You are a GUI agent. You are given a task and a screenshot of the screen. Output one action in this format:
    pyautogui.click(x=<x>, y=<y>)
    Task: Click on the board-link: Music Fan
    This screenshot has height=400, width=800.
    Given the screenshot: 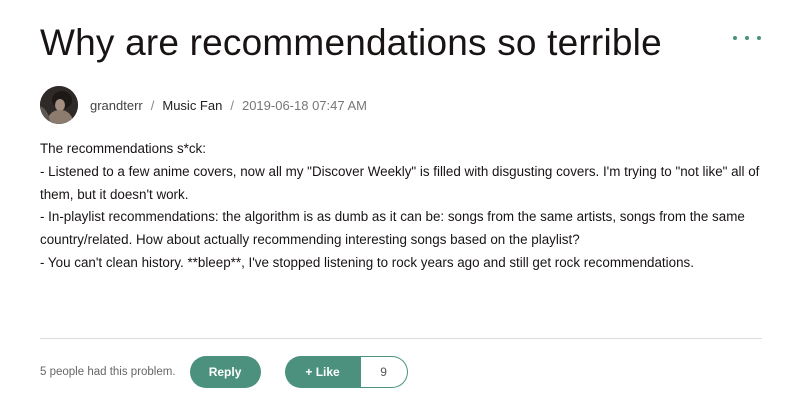 What is the action you would take?
    pyautogui.click(x=192, y=105)
    